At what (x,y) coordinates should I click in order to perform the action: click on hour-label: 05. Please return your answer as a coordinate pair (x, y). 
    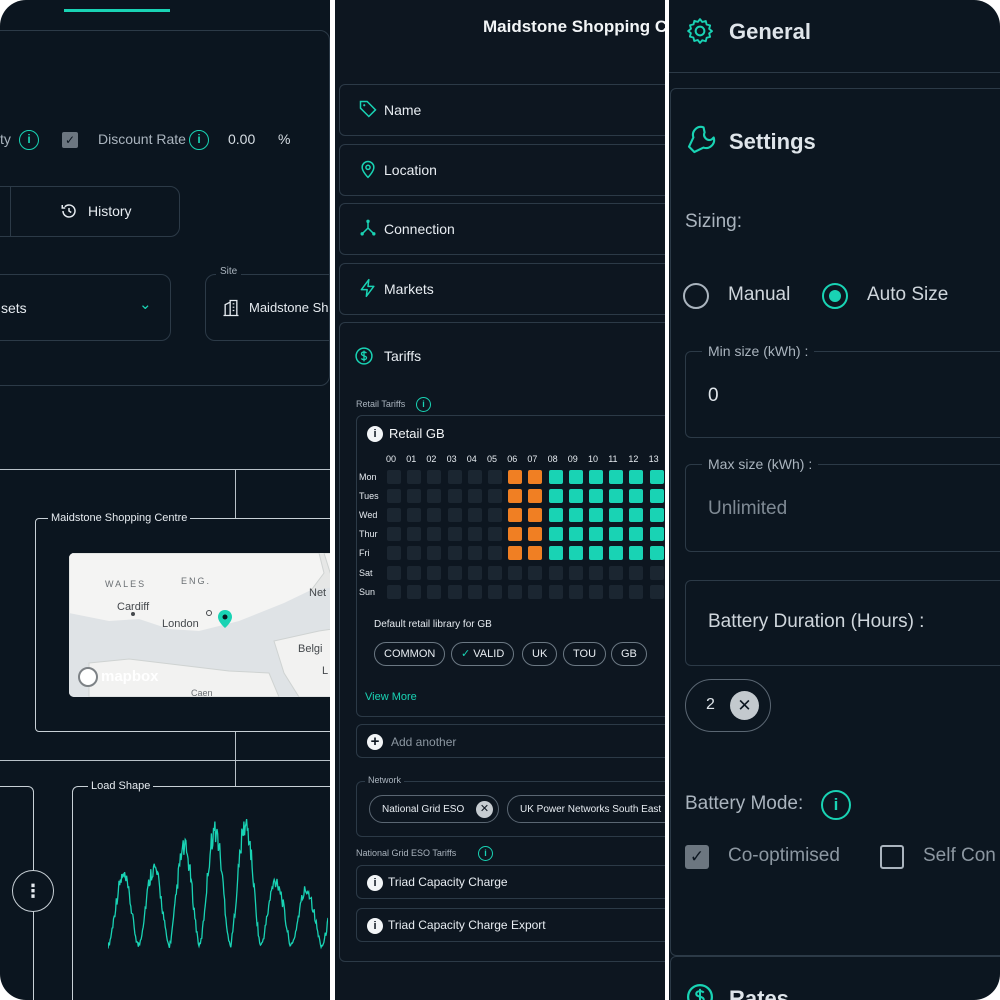
    Looking at the image, I should click on (492, 459).